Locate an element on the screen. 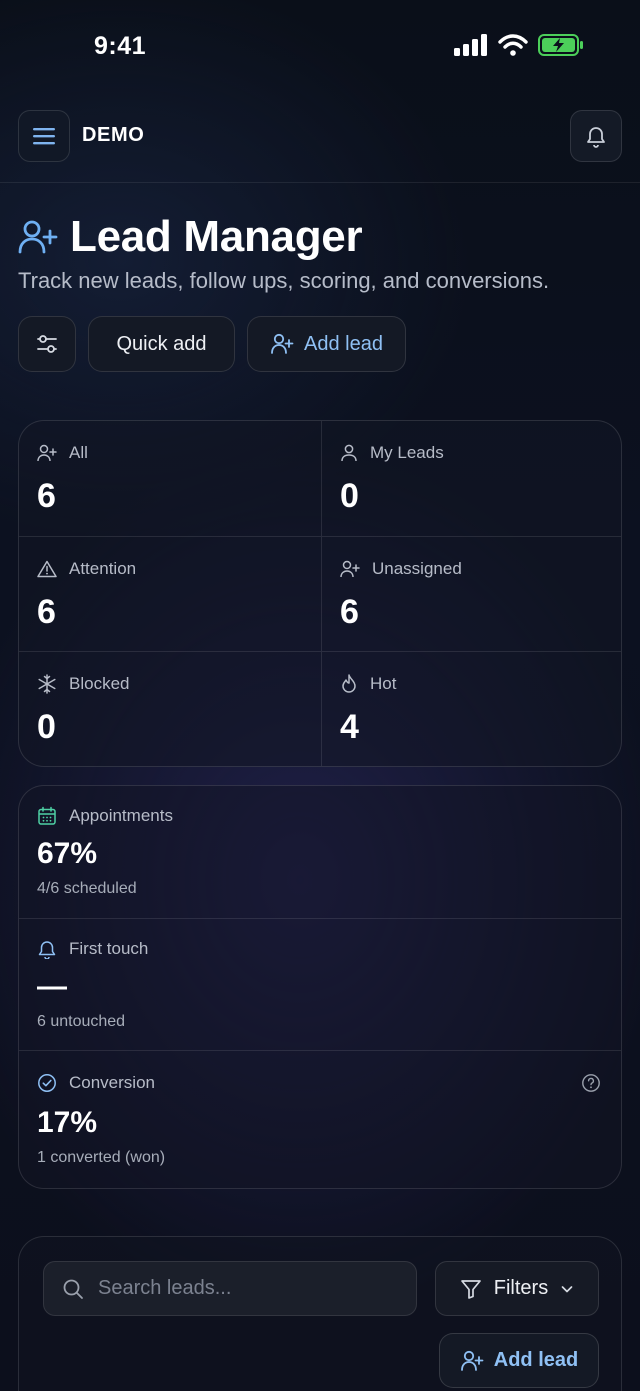 Image resolution: width=640 pixels, height=1391 pixels. search-field is located at coordinates (230, 1288).